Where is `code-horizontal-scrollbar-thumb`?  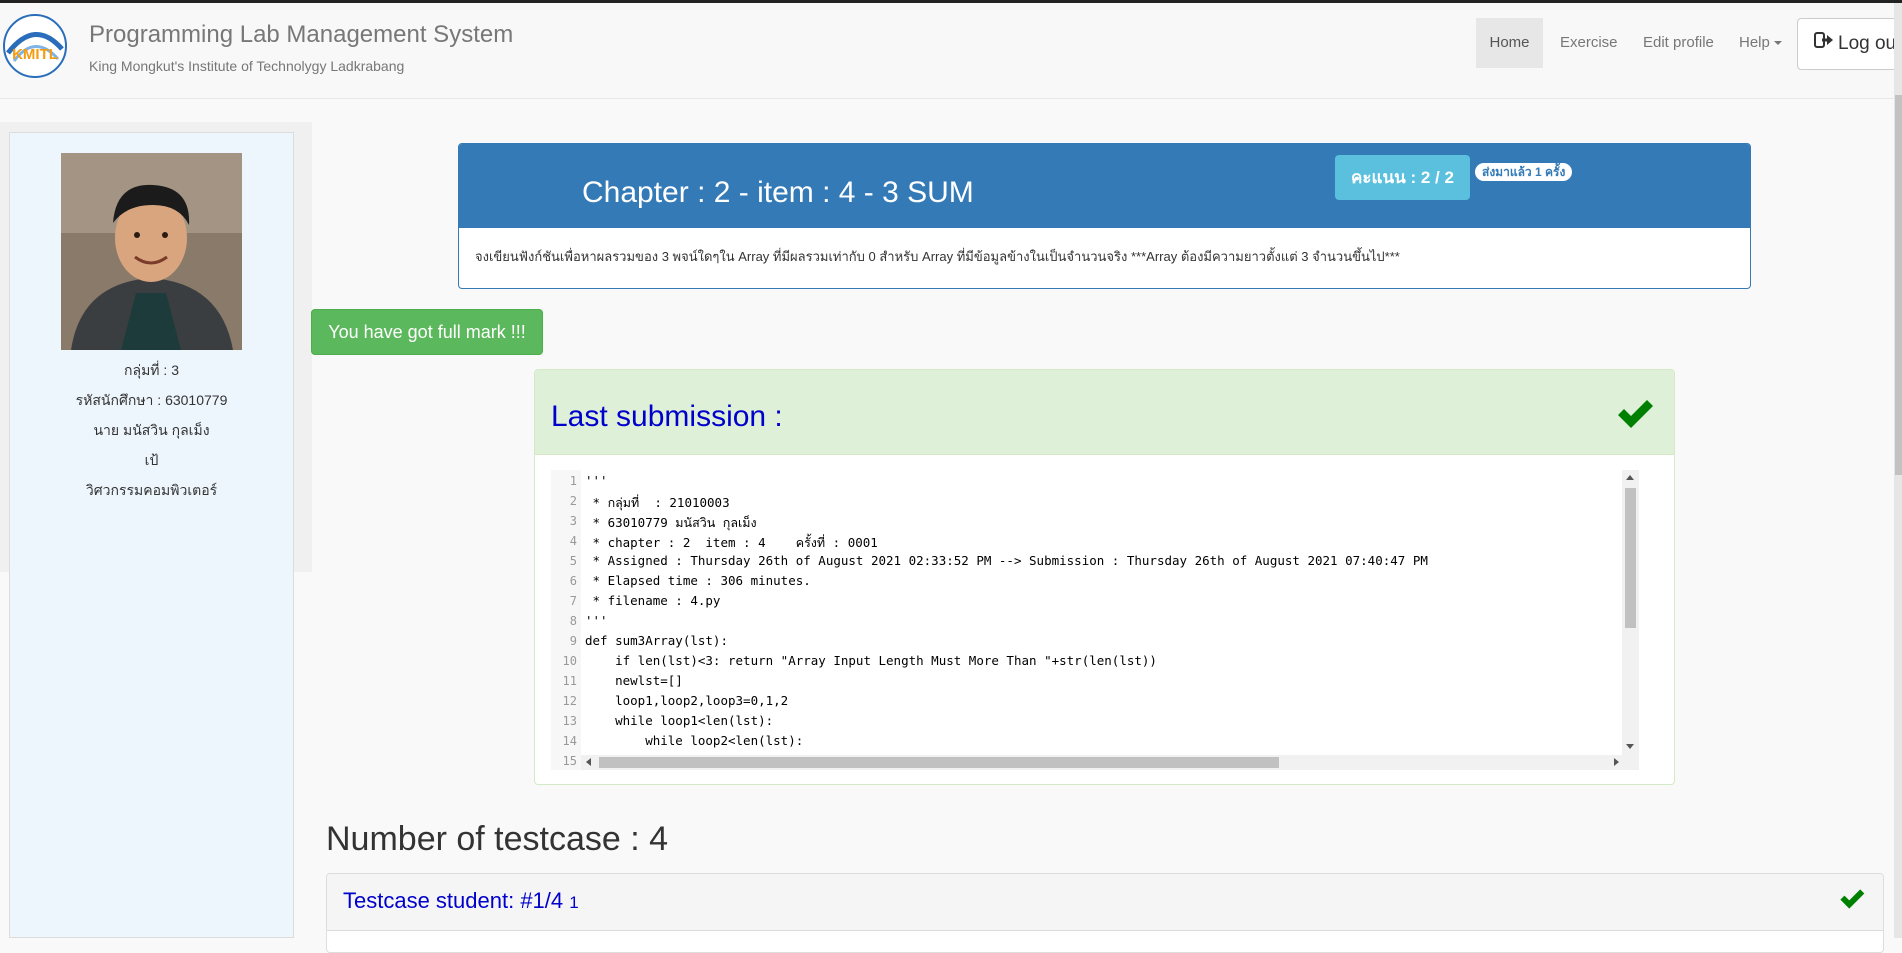
code-horizontal-scrollbar-thumb is located at coordinates (939, 762).